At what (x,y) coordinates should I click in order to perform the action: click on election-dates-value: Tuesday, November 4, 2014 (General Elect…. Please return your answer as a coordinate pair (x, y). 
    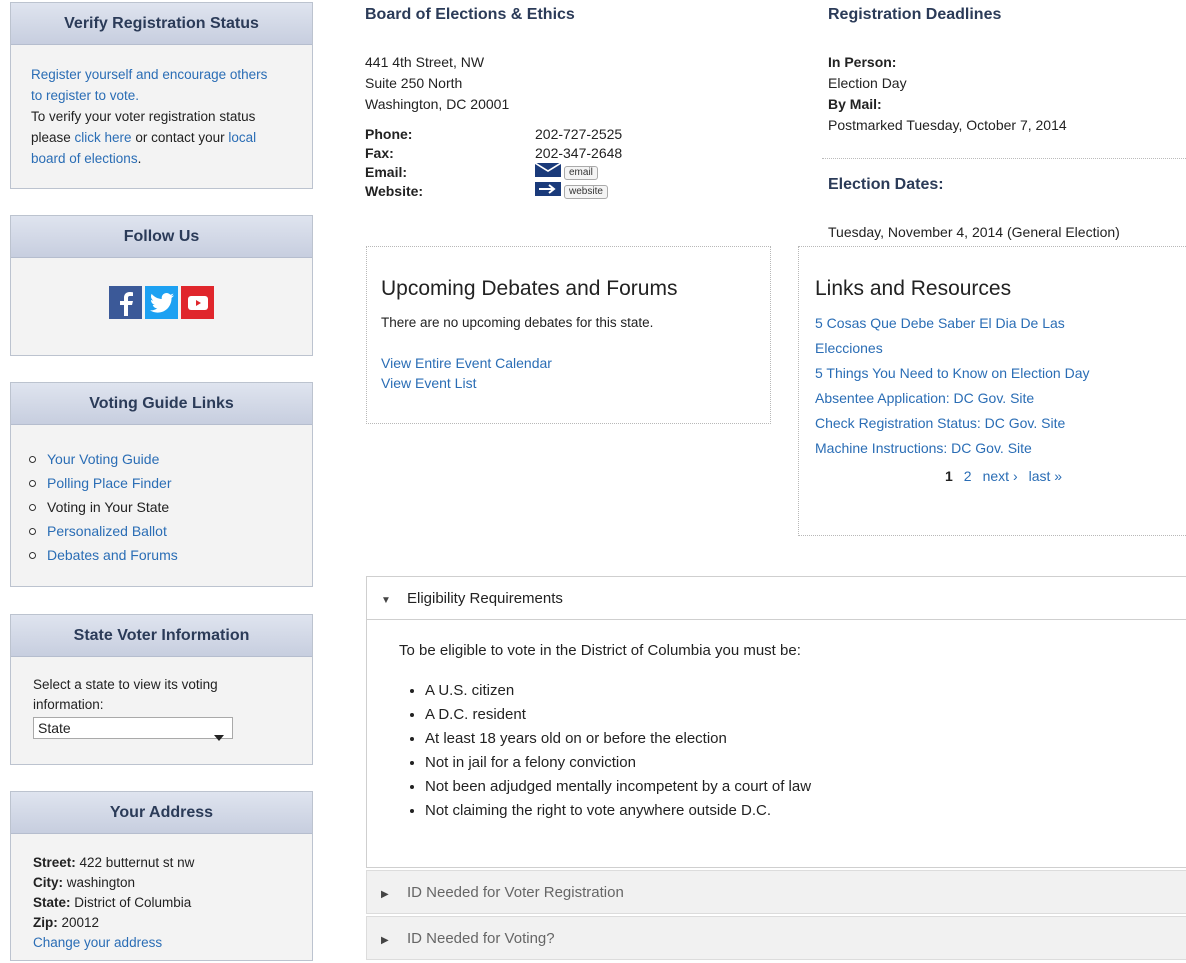
    Looking at the image, I should click on (974, 232).